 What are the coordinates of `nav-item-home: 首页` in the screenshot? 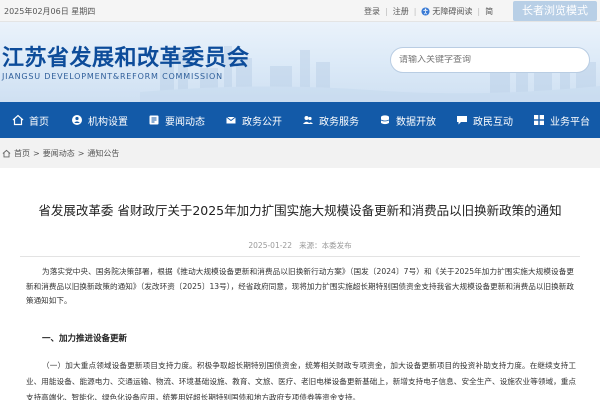 It's located at (30, 120).